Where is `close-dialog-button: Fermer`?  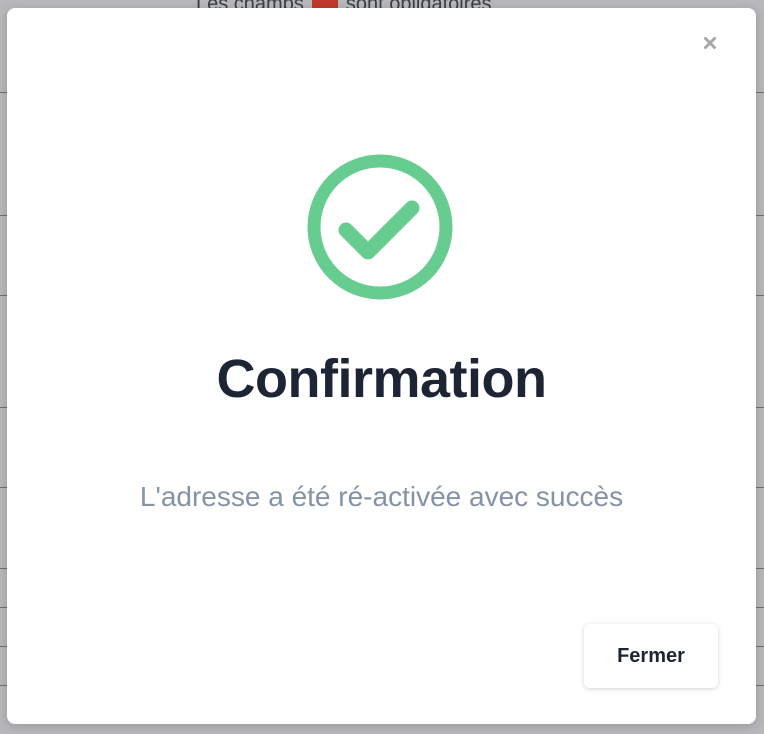 close-dialog-button: Fermer is located at coordinates (651, 656).